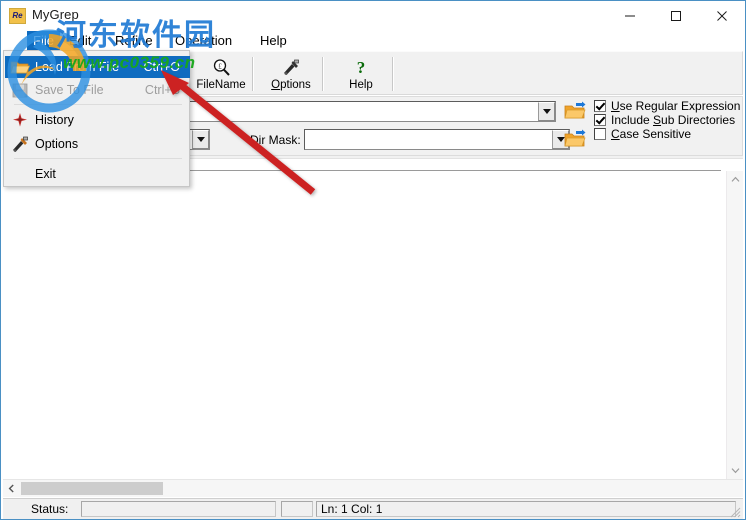  I want to click on minimize-button, so click(630, 16).